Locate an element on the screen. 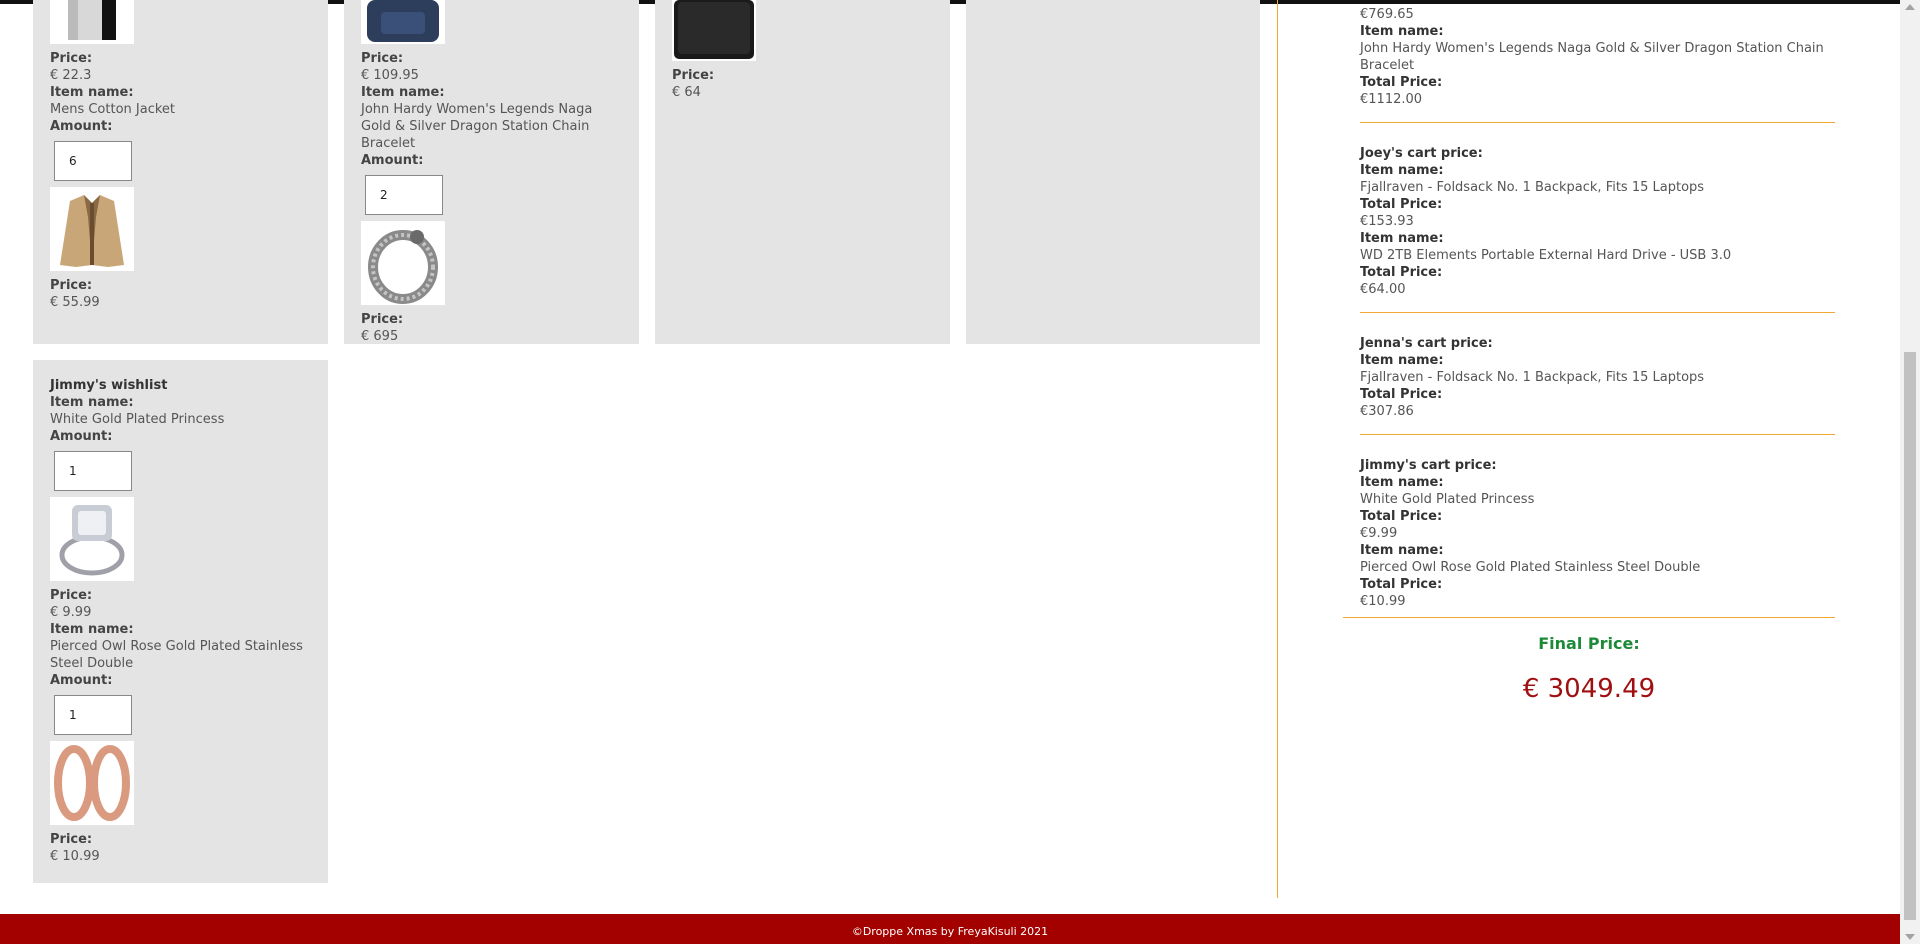 Image resolution: width=1920 pixels, height=950 pixels. total-price-value: €1112.00 is located at coordinates (1391, 99).